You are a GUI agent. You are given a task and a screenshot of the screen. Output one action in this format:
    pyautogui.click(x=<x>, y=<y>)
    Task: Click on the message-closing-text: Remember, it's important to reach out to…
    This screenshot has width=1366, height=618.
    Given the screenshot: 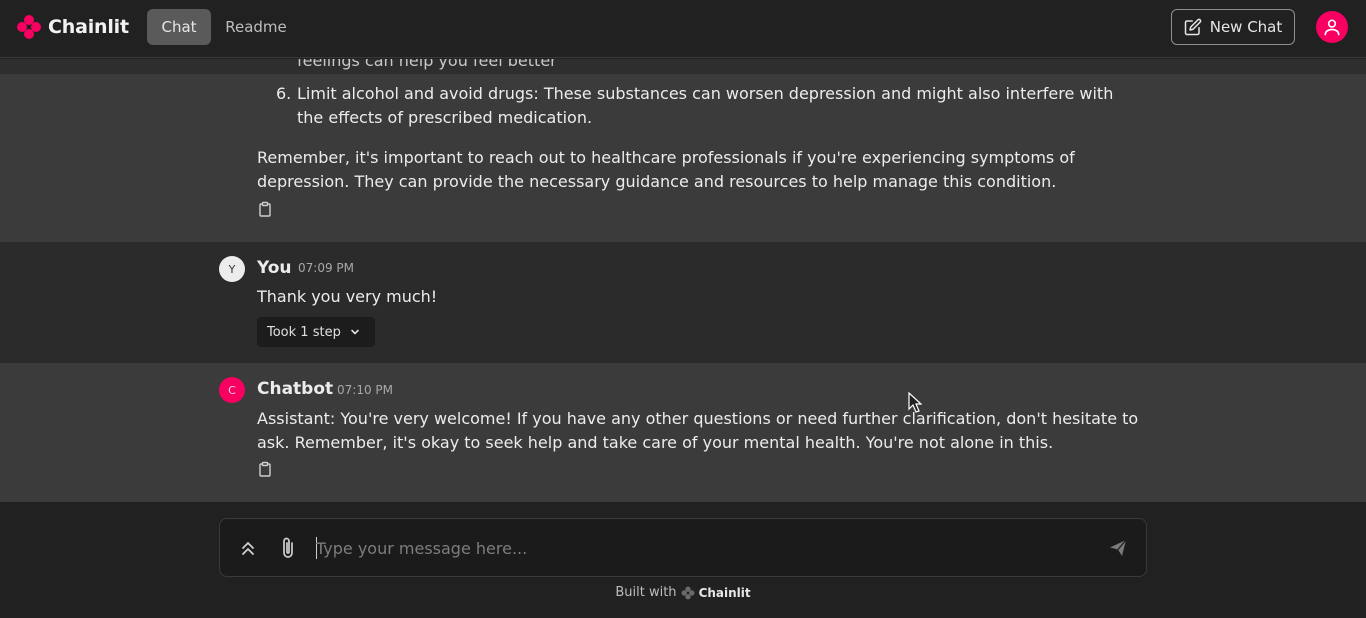 What is the action you would take?
    pyautogui.click(x=666, y=169)
    